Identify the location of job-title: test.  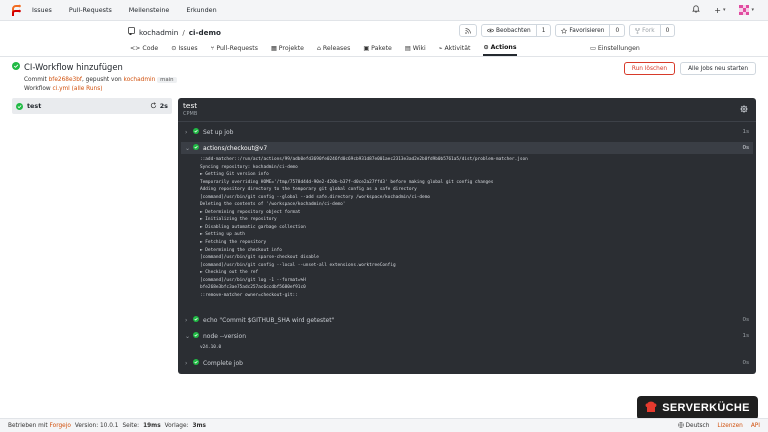
(190, 105).